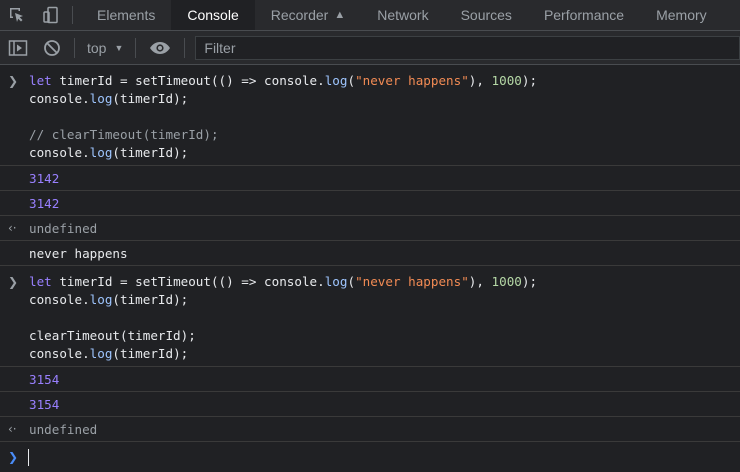 Image resolution: width=740 pixels, height=472 pixels. I want to click on eye-icon, so click(160, 47).